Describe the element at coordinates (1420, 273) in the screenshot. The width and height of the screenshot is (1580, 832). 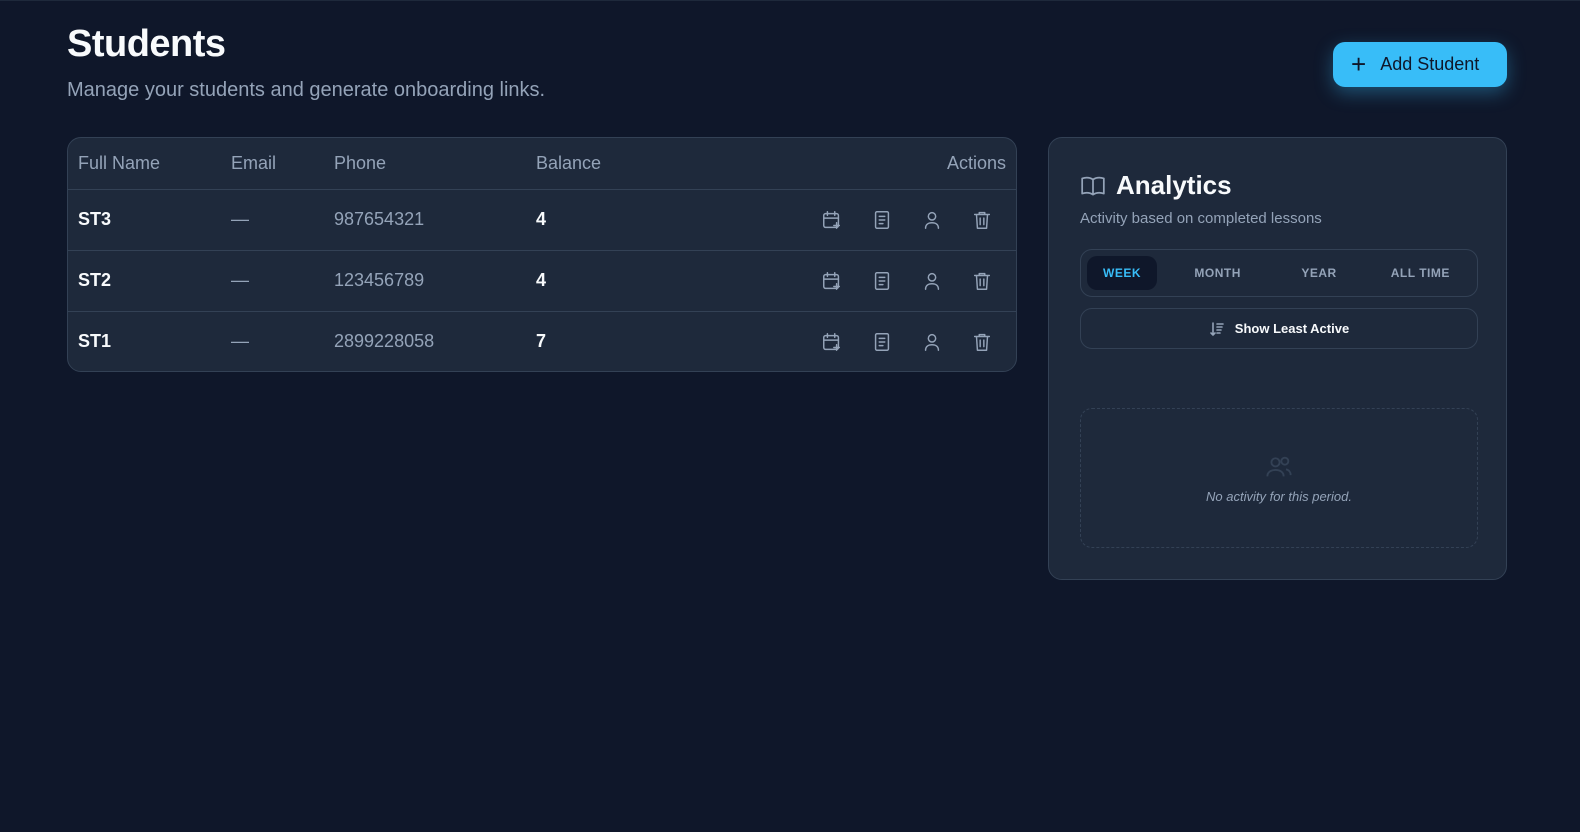
I see `tab-all-time: ALL TIME` at that location.